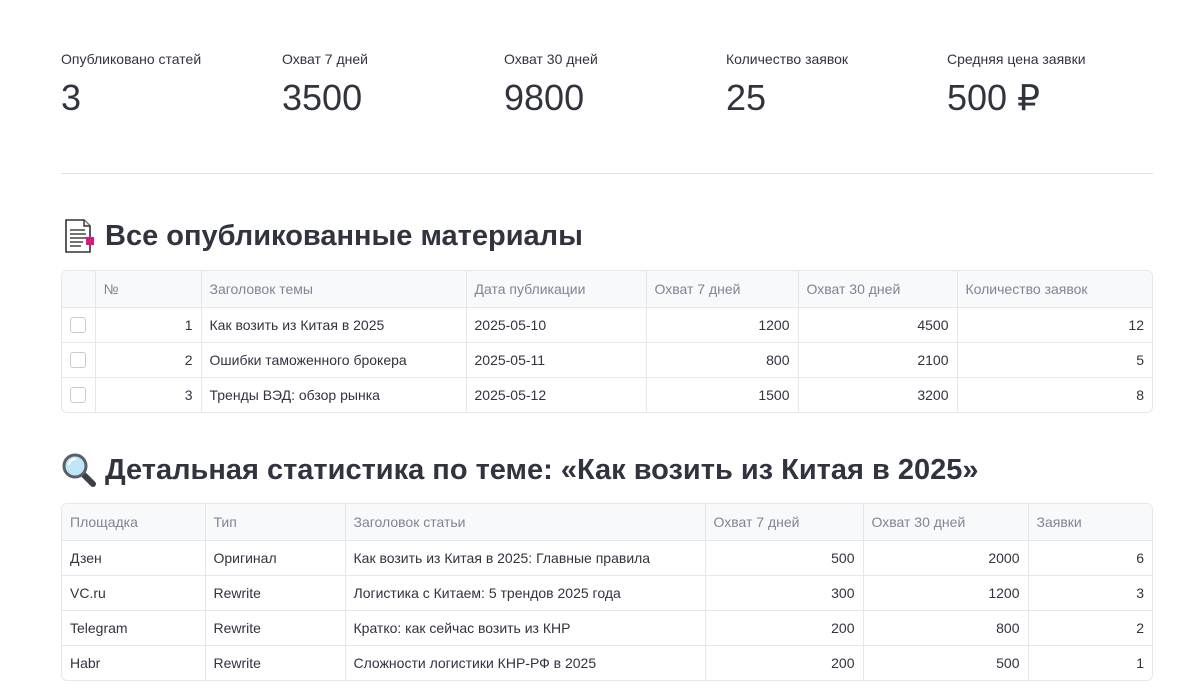  I want to click on cell-date: 2025-05-10, so click(556, 325).